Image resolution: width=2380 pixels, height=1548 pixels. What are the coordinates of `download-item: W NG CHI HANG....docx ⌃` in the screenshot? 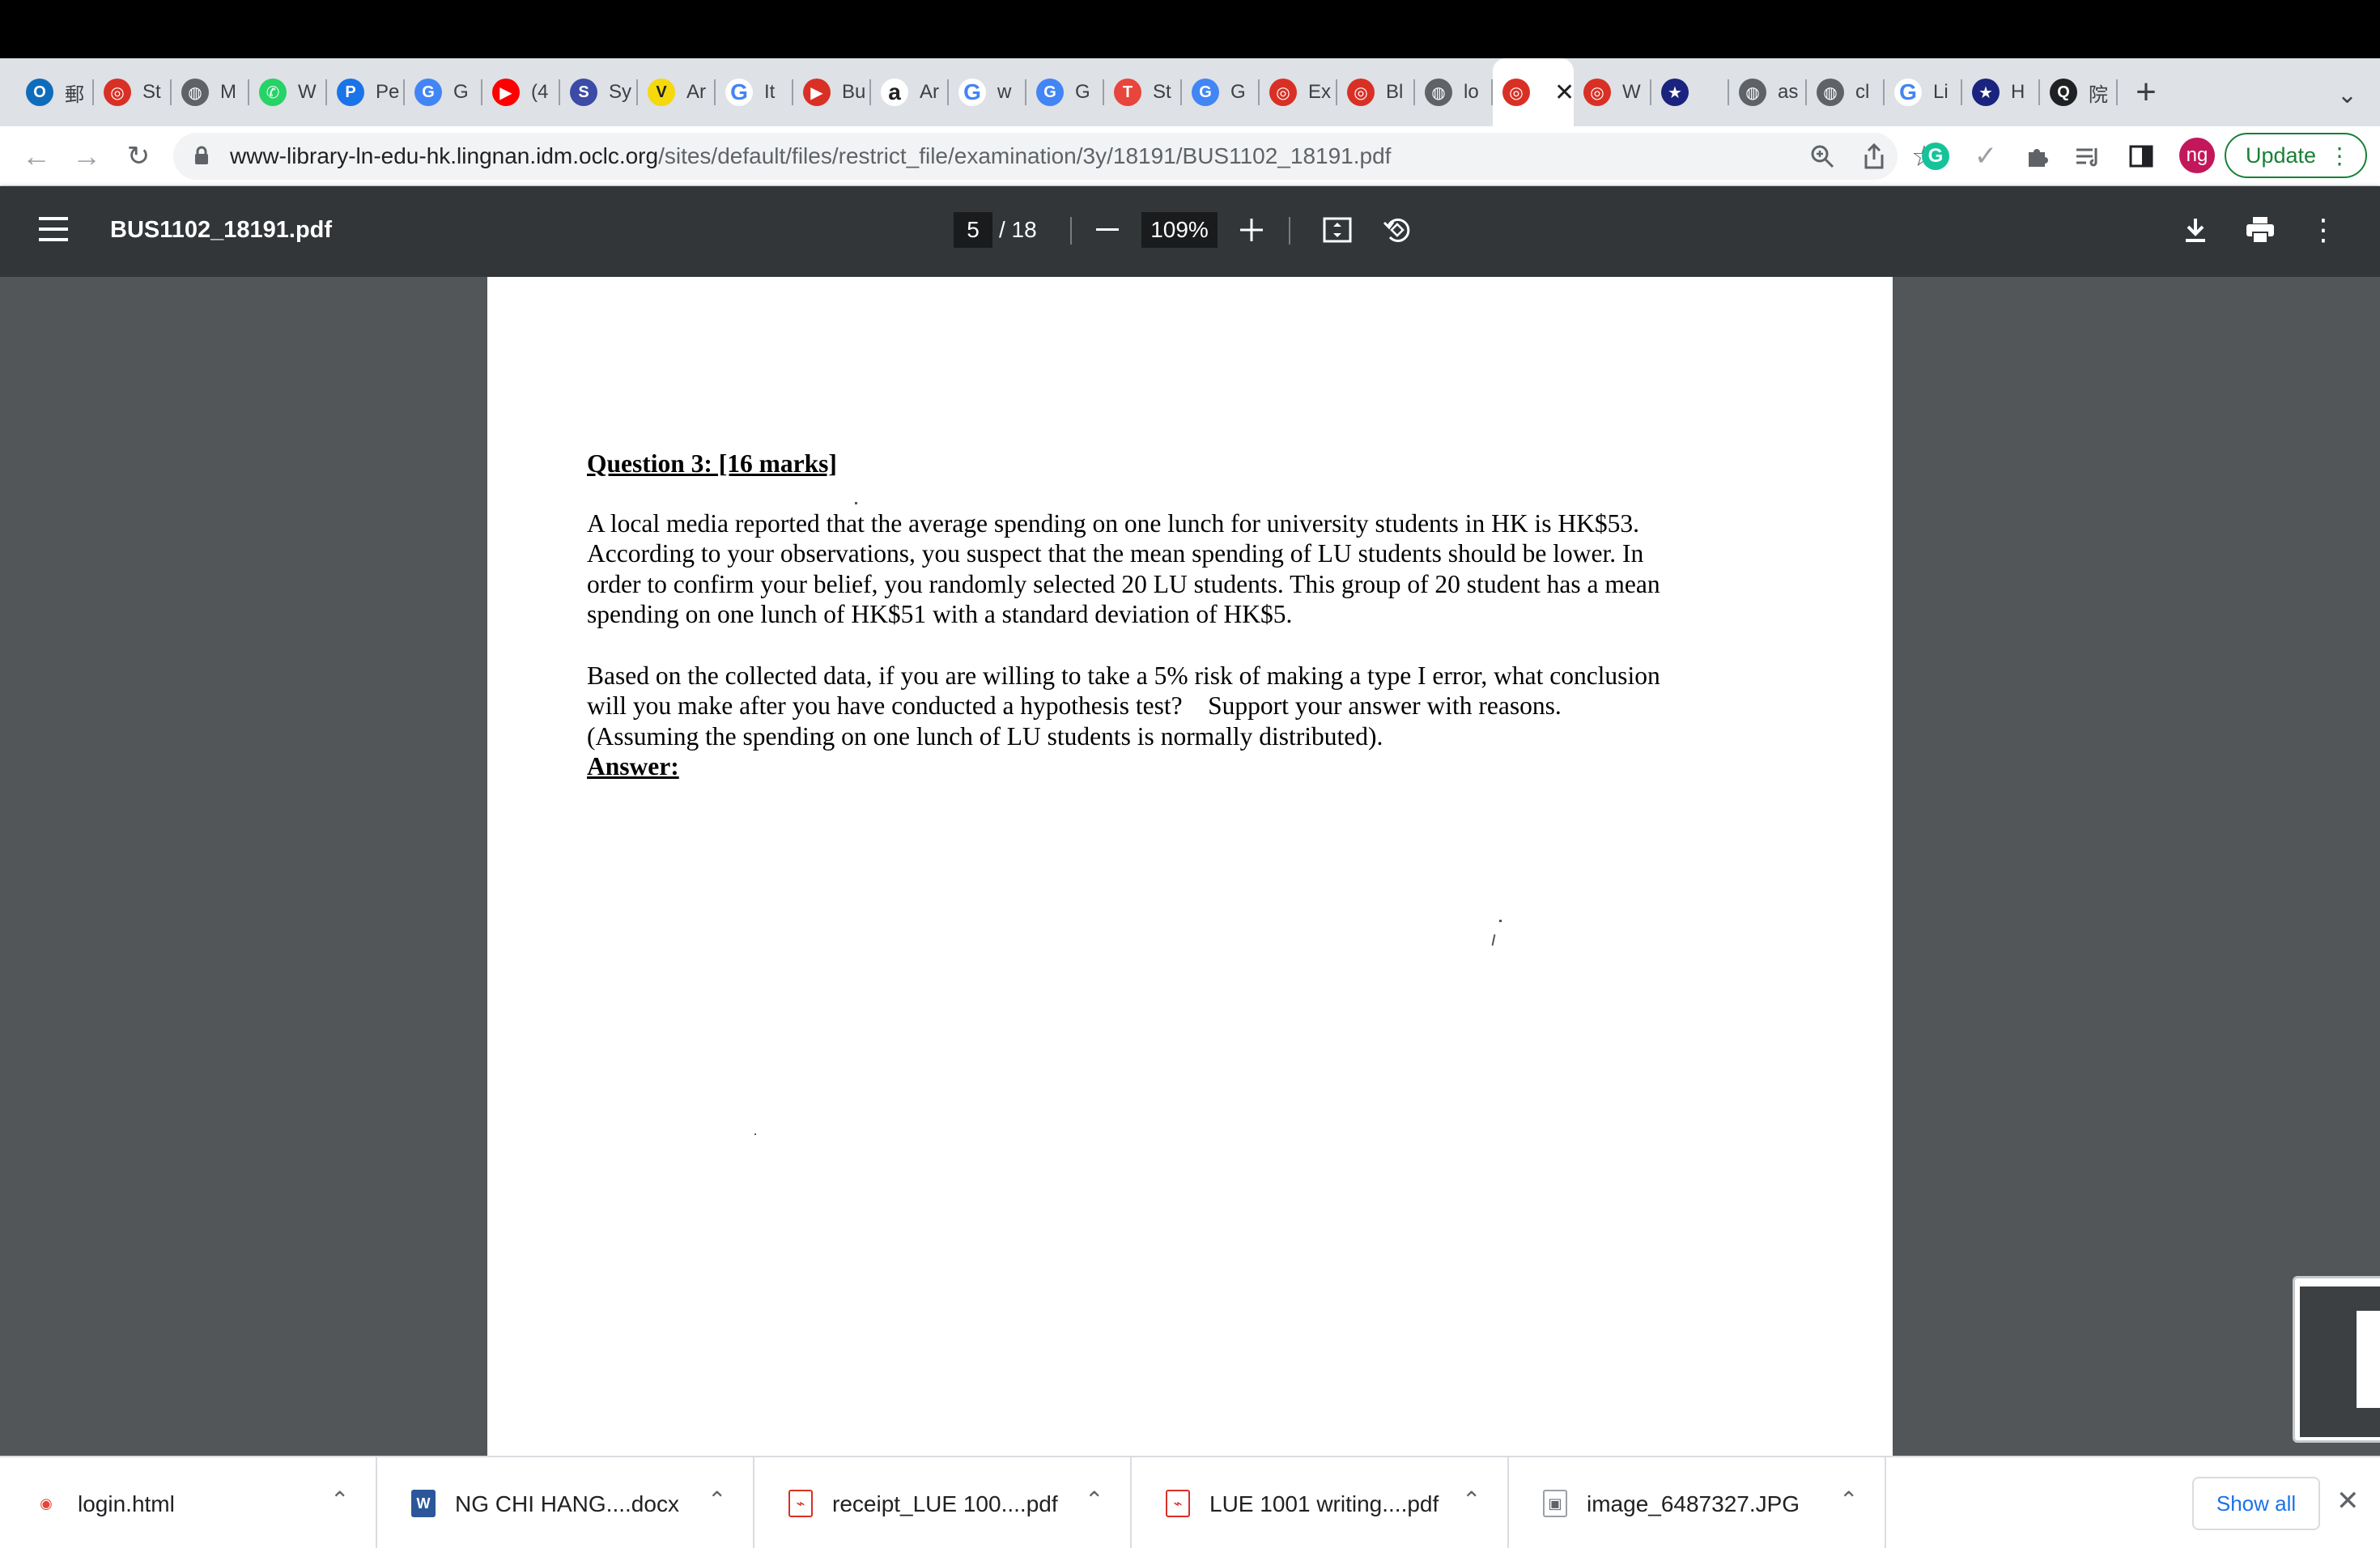 It's located at (565, 1502).